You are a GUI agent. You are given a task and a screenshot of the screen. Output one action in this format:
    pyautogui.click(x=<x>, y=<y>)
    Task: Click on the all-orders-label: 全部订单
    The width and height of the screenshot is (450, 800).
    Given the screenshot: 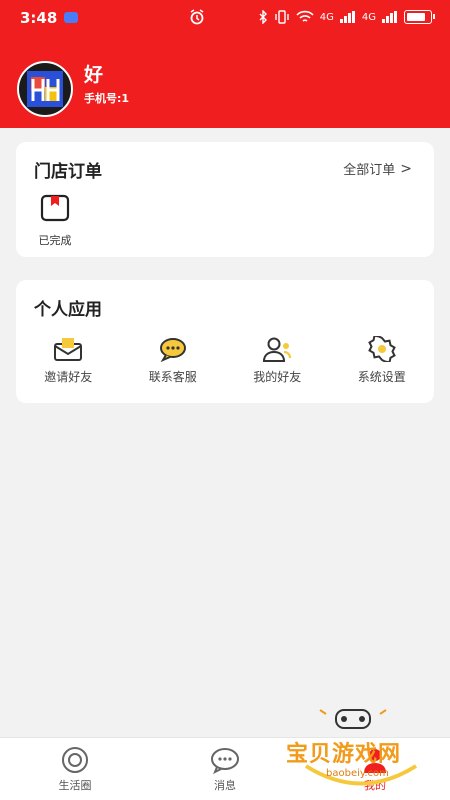 What is the action you would take?
    pyautogui.click(x=369, y=170)
    